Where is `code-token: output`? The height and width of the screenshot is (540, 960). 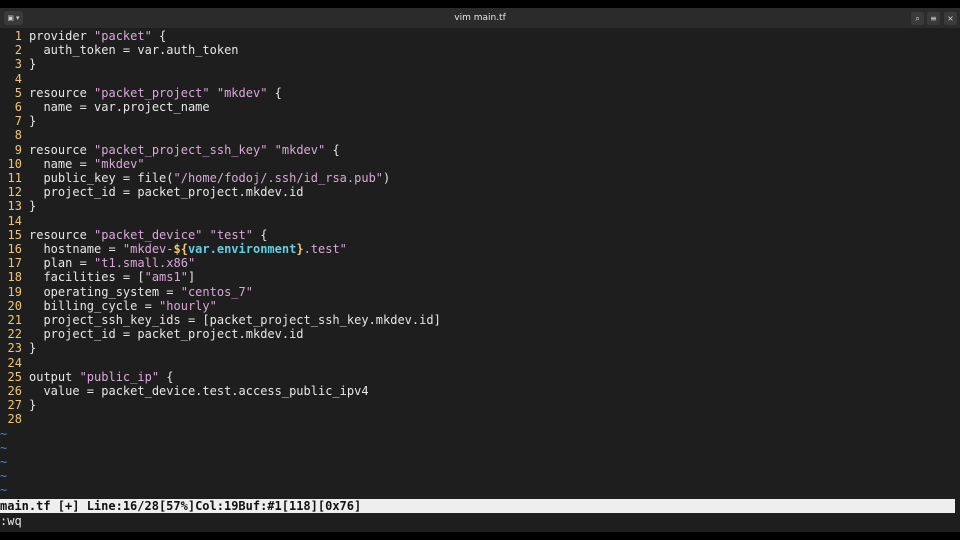
code-token: output is located at coordinates (54, 376).